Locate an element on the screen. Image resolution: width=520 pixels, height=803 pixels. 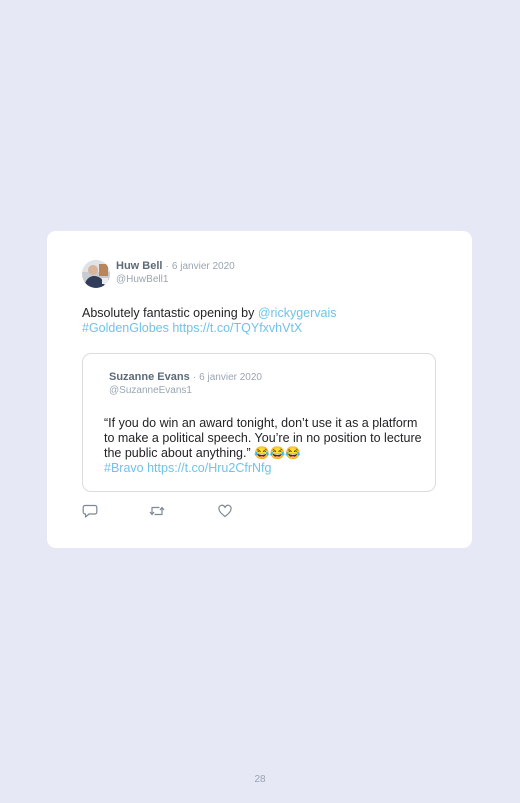
quoted-url-link: https://t.co/Hru2CfrNfg is located at coordinates (209, 468).